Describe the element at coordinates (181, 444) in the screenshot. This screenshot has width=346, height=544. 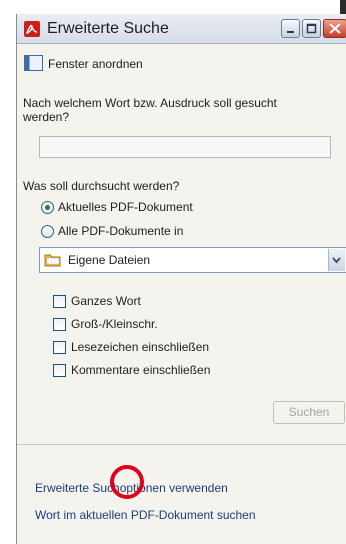
I see `footer-divider` at that location.